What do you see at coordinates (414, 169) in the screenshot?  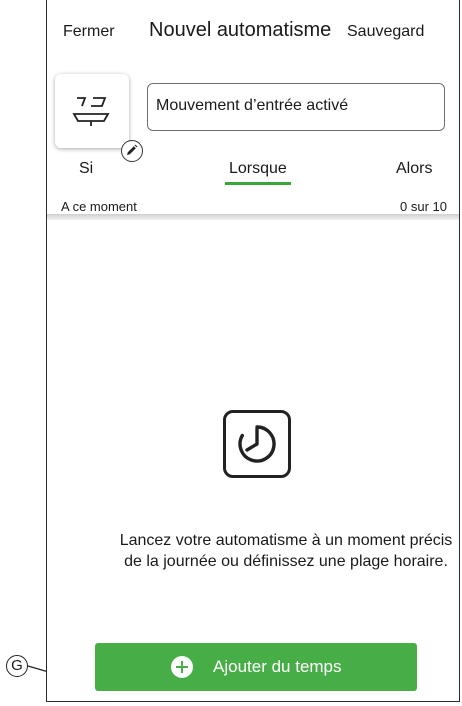 I see `tab-alors: Alors` at bounding box center [414, 169].